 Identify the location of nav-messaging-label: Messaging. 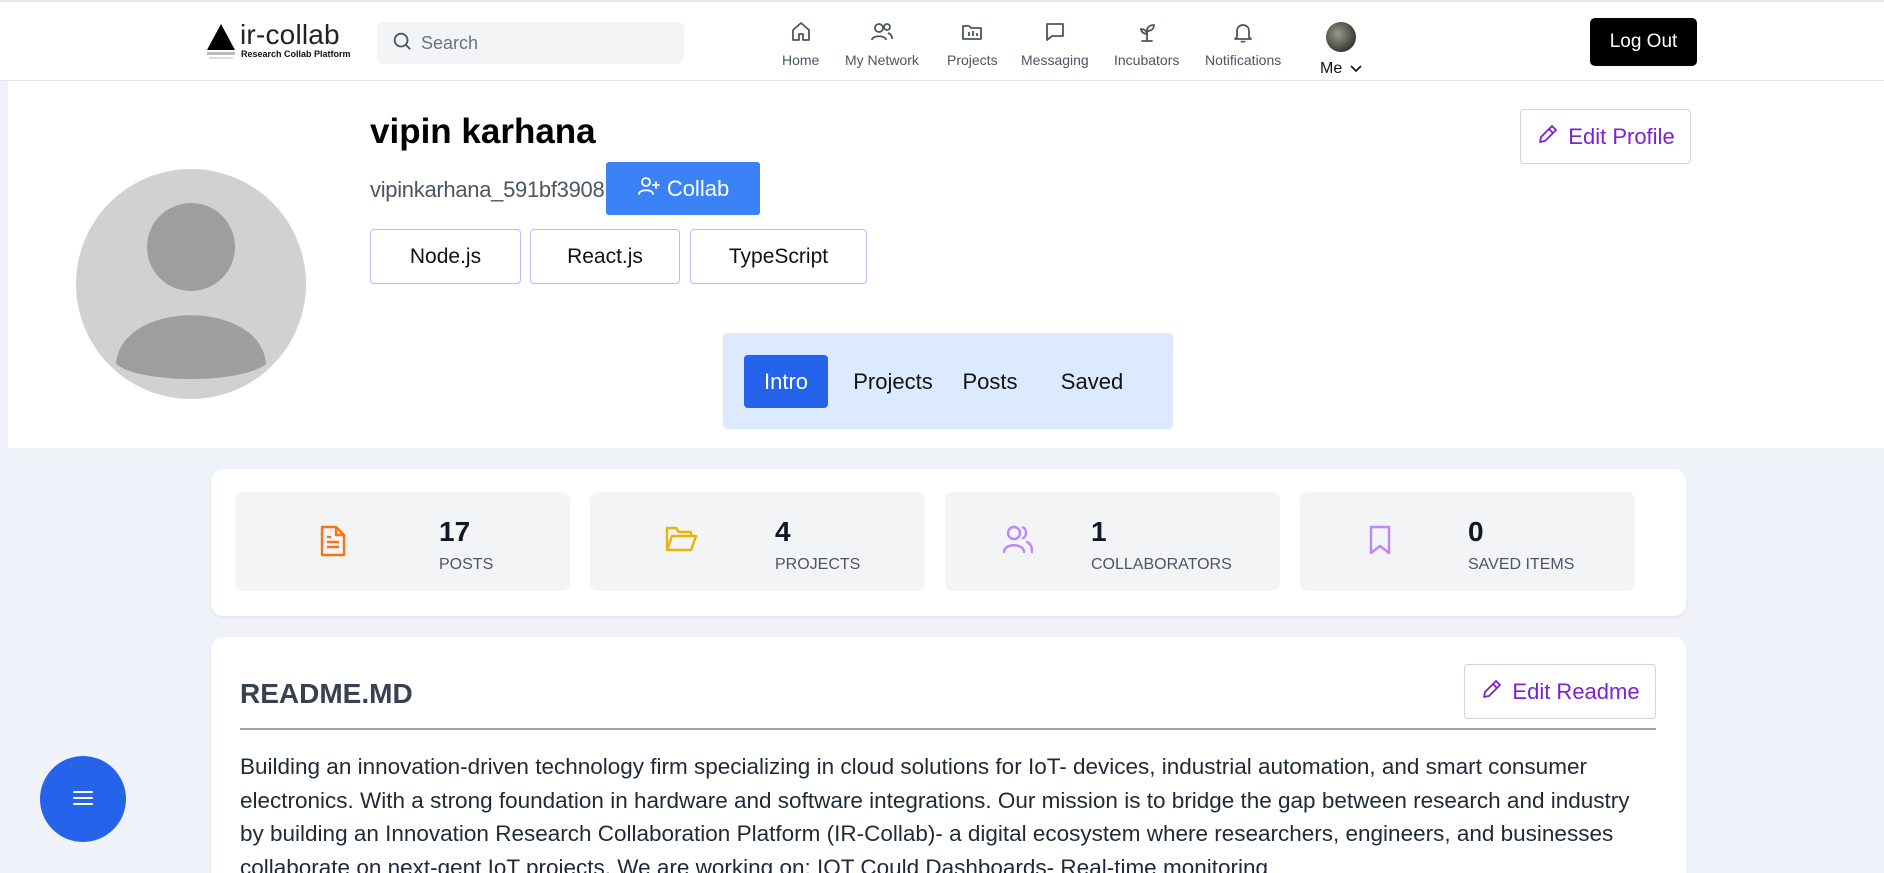
(1055, 60).